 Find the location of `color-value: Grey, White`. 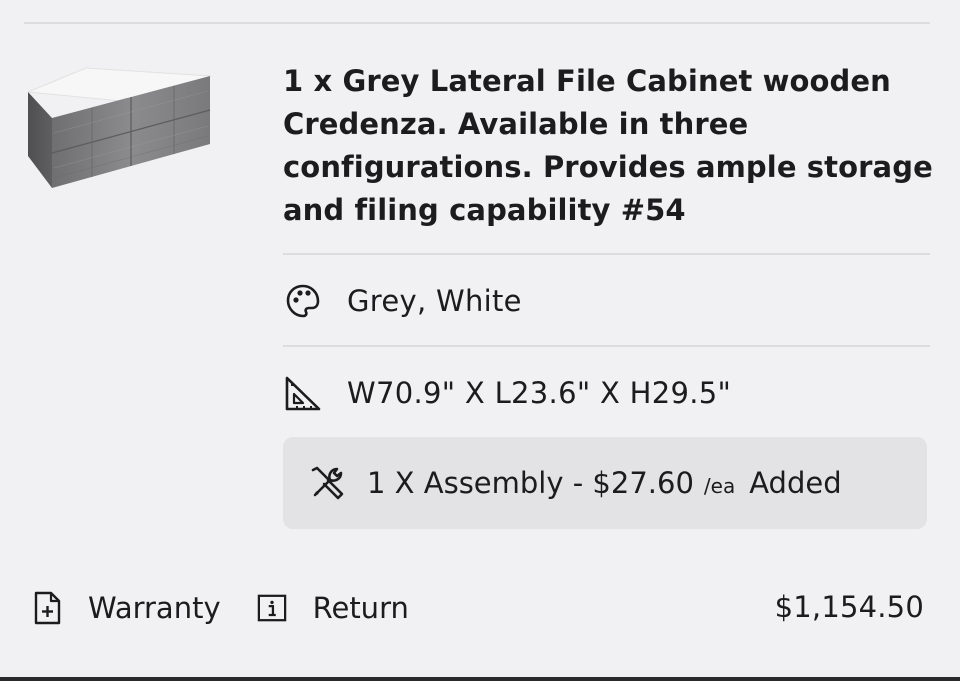

color-value: Grey, White is located at coordinates (434, 301).